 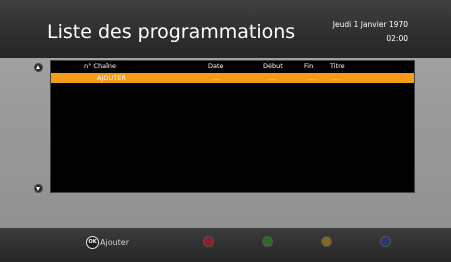 What do you see at coordinates (397, 38) in the screenshot?
I see `time-display: 02:00` at bounding box center [397, 38].